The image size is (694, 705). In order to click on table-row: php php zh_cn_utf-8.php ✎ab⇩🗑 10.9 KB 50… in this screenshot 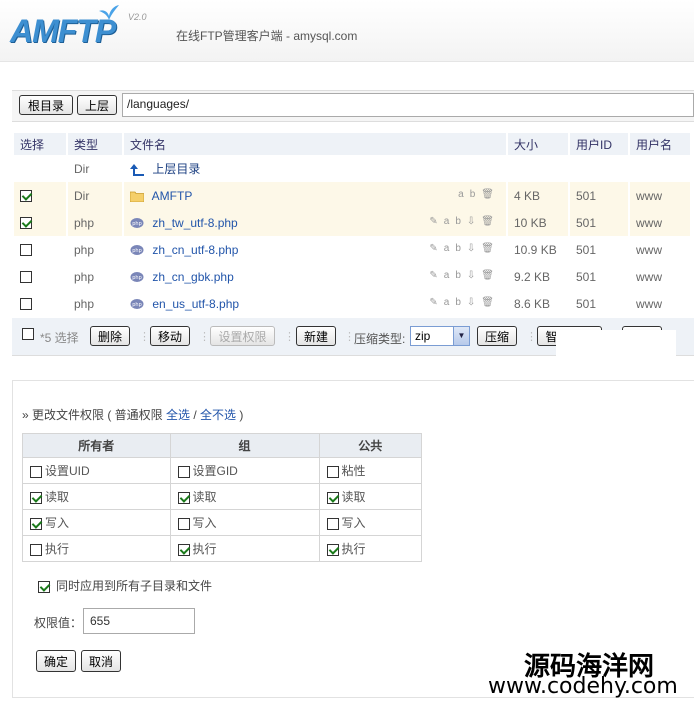, I will do `click(352, 249)`.